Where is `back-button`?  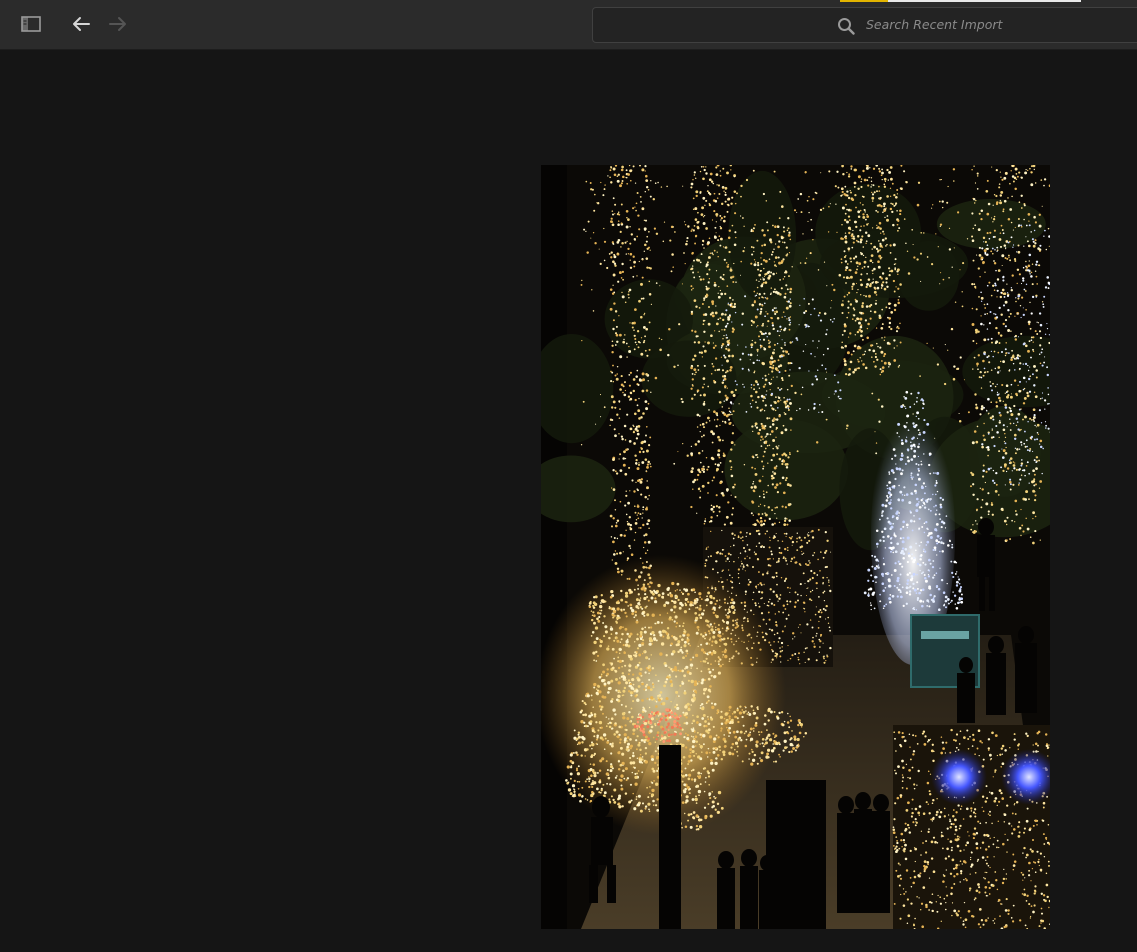
back-button is located at coordinates (81, 24).